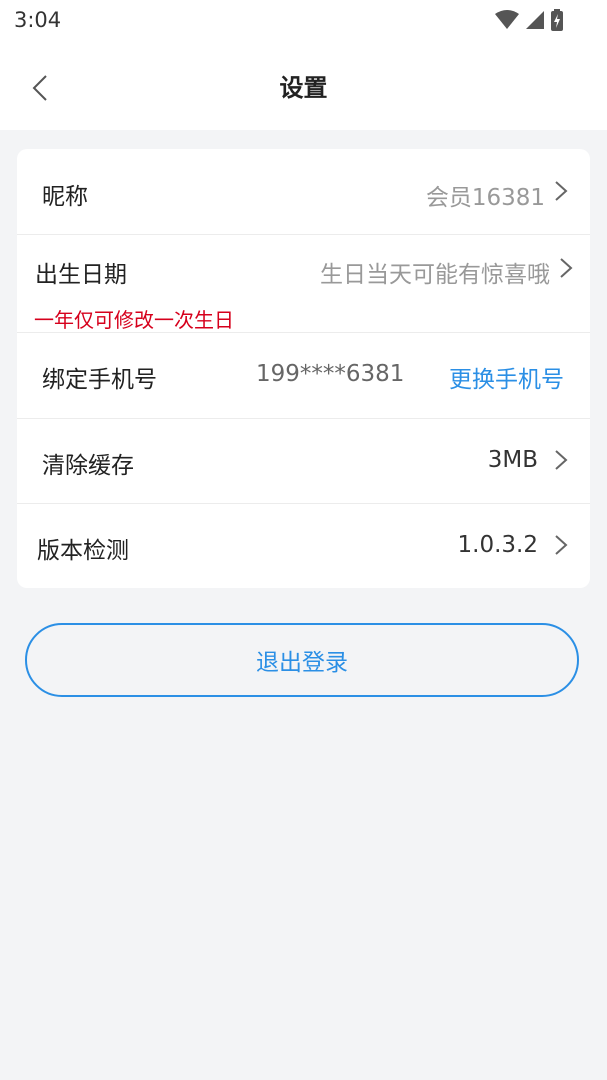  Describe the element at coordinates (435, 275) in the screenshot. I see `birthday-value: 生日当天可能有惊喜哦` at that location.